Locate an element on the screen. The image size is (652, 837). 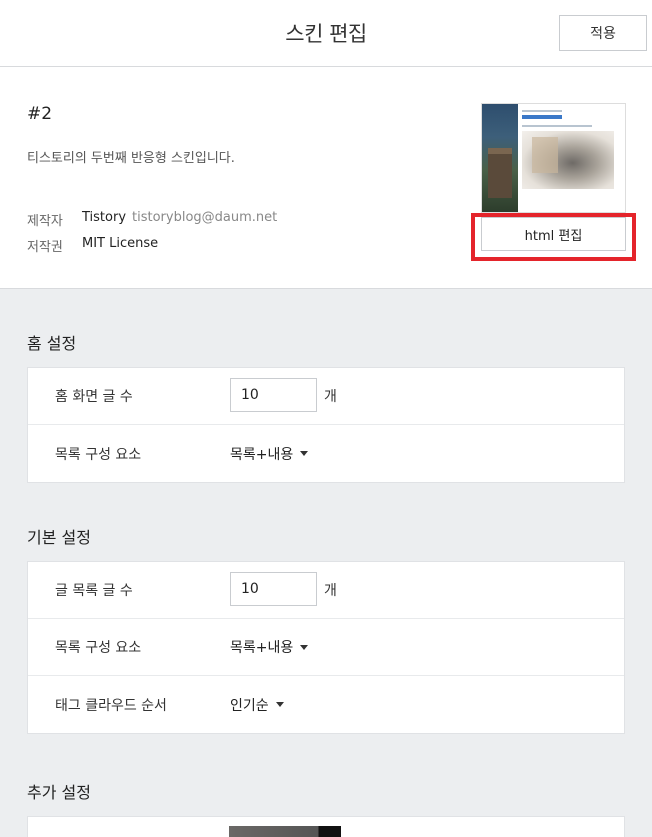
skin-thumbnail is located at coordinates (553, 158).